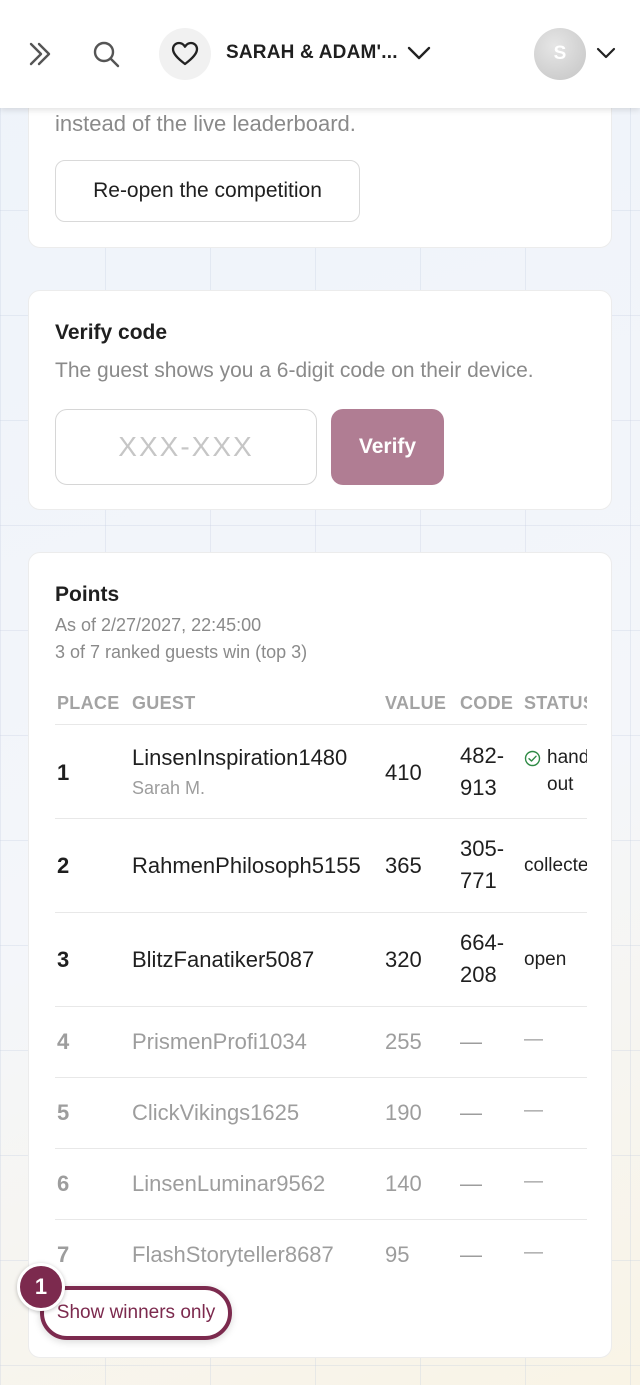 Image resolution: width=640 pixels, height=1385 pixels. Describe the element at coordinates (63, 1112) in the screenshot. I see `row-place: 5` at that location.